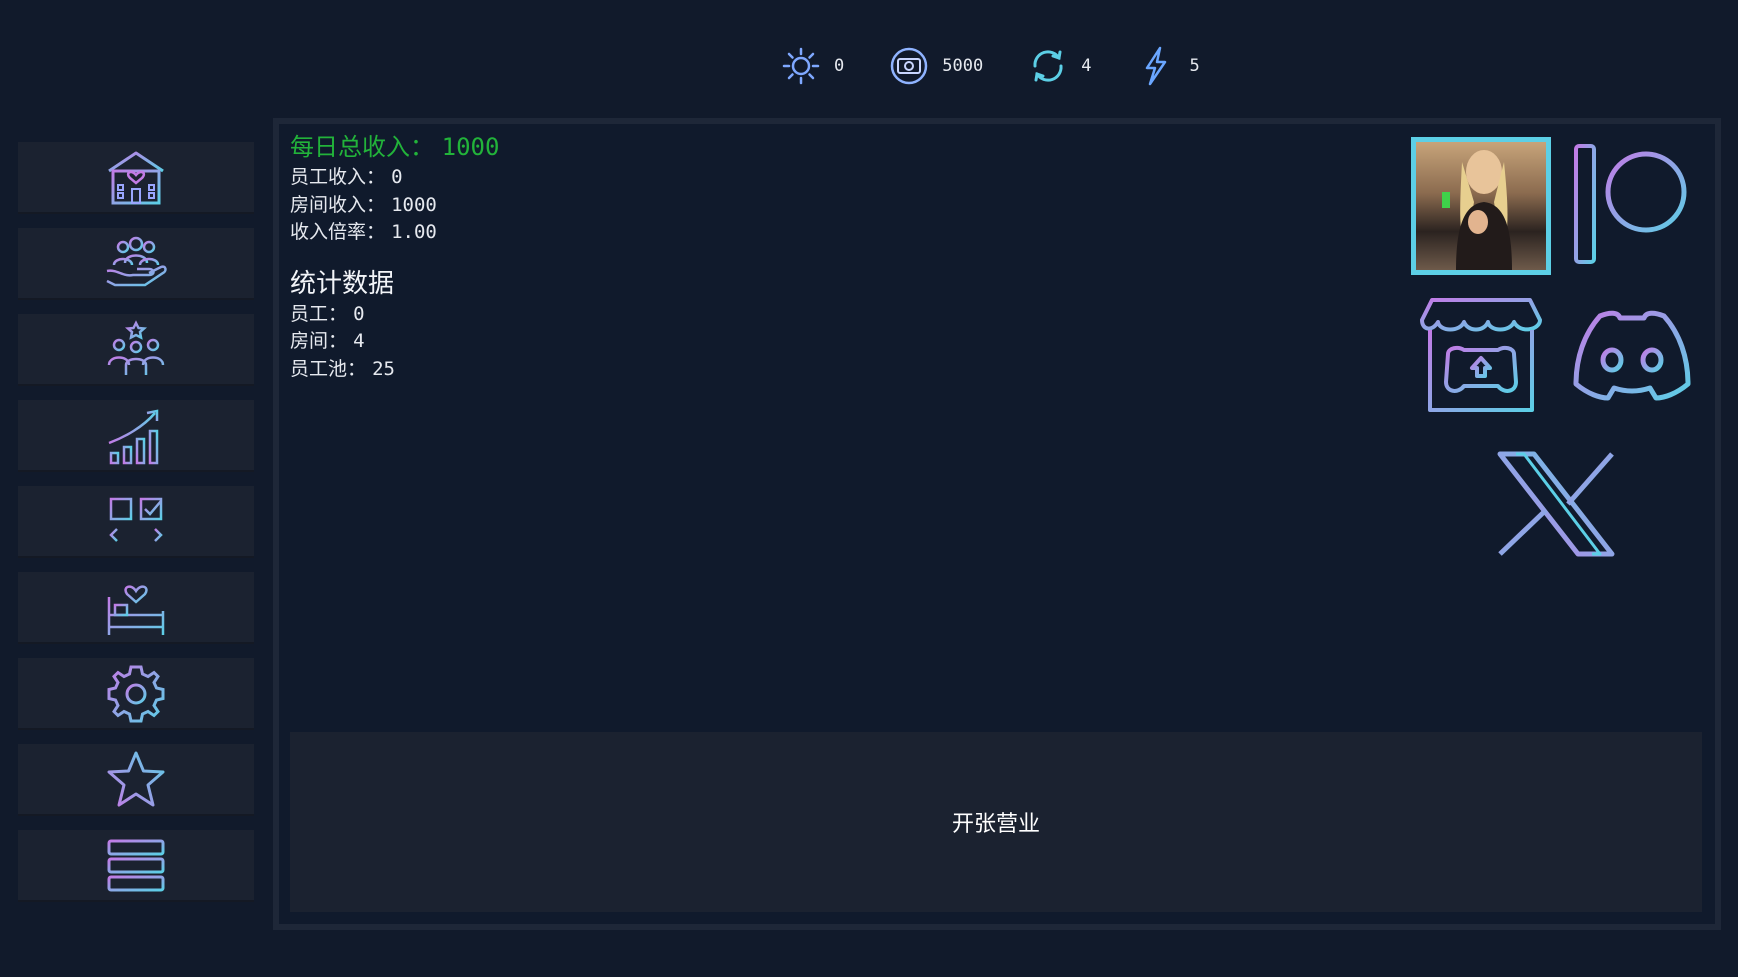 The width and height of the screenshot is (1738, 977). What do you see at coordinates (319, 313) in the screenshot?
I see `staff-count-label: 员工：` at bounding box center [319, 313].